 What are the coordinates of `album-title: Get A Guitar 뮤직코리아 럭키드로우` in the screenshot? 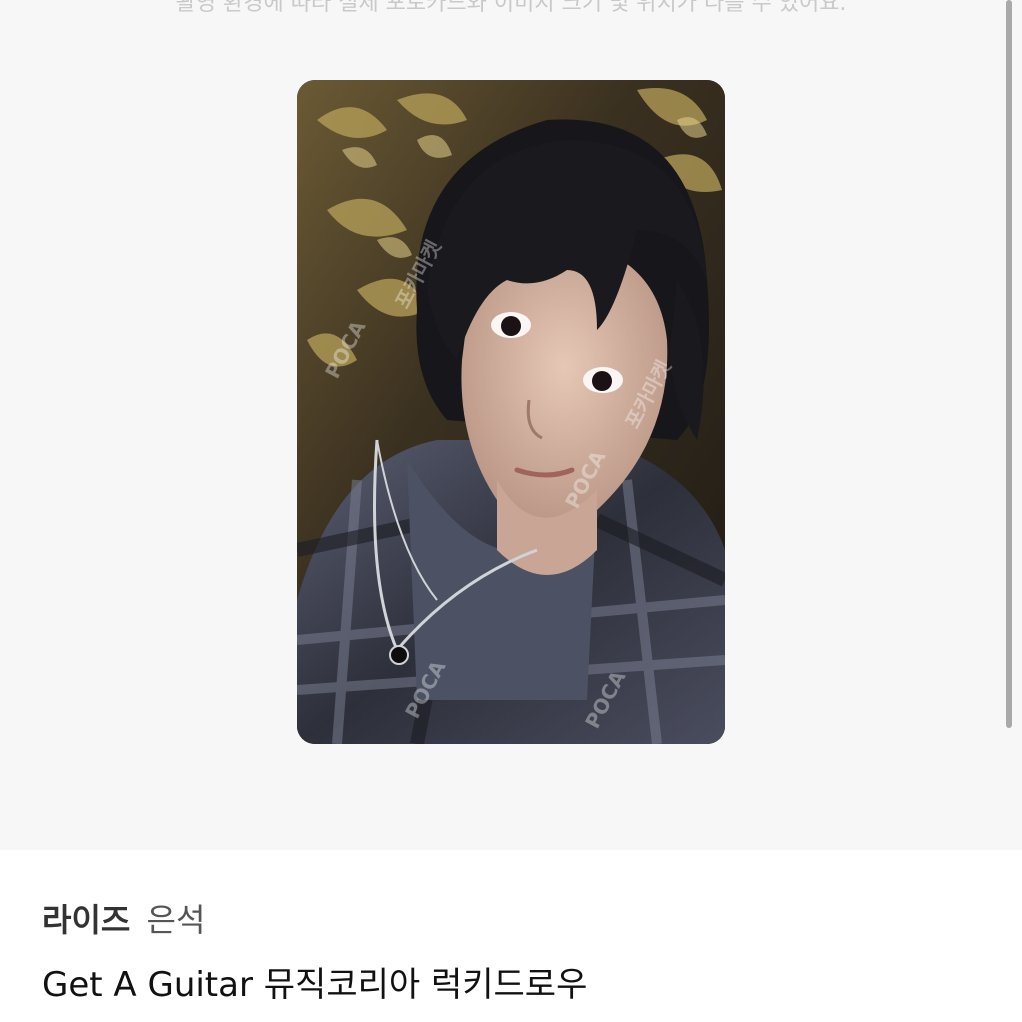 It's located at (315, 985).